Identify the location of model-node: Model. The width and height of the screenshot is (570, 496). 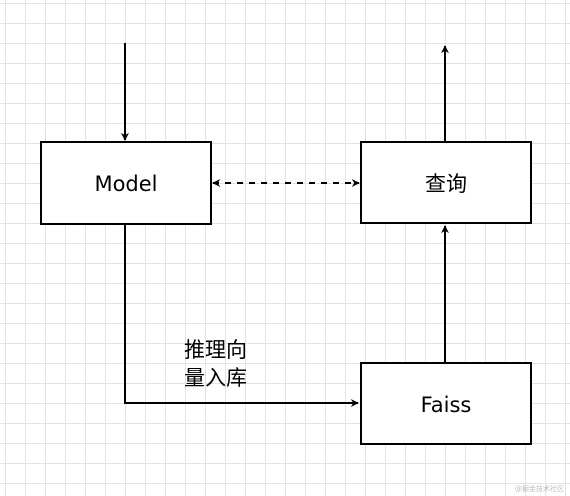
(126, 183).